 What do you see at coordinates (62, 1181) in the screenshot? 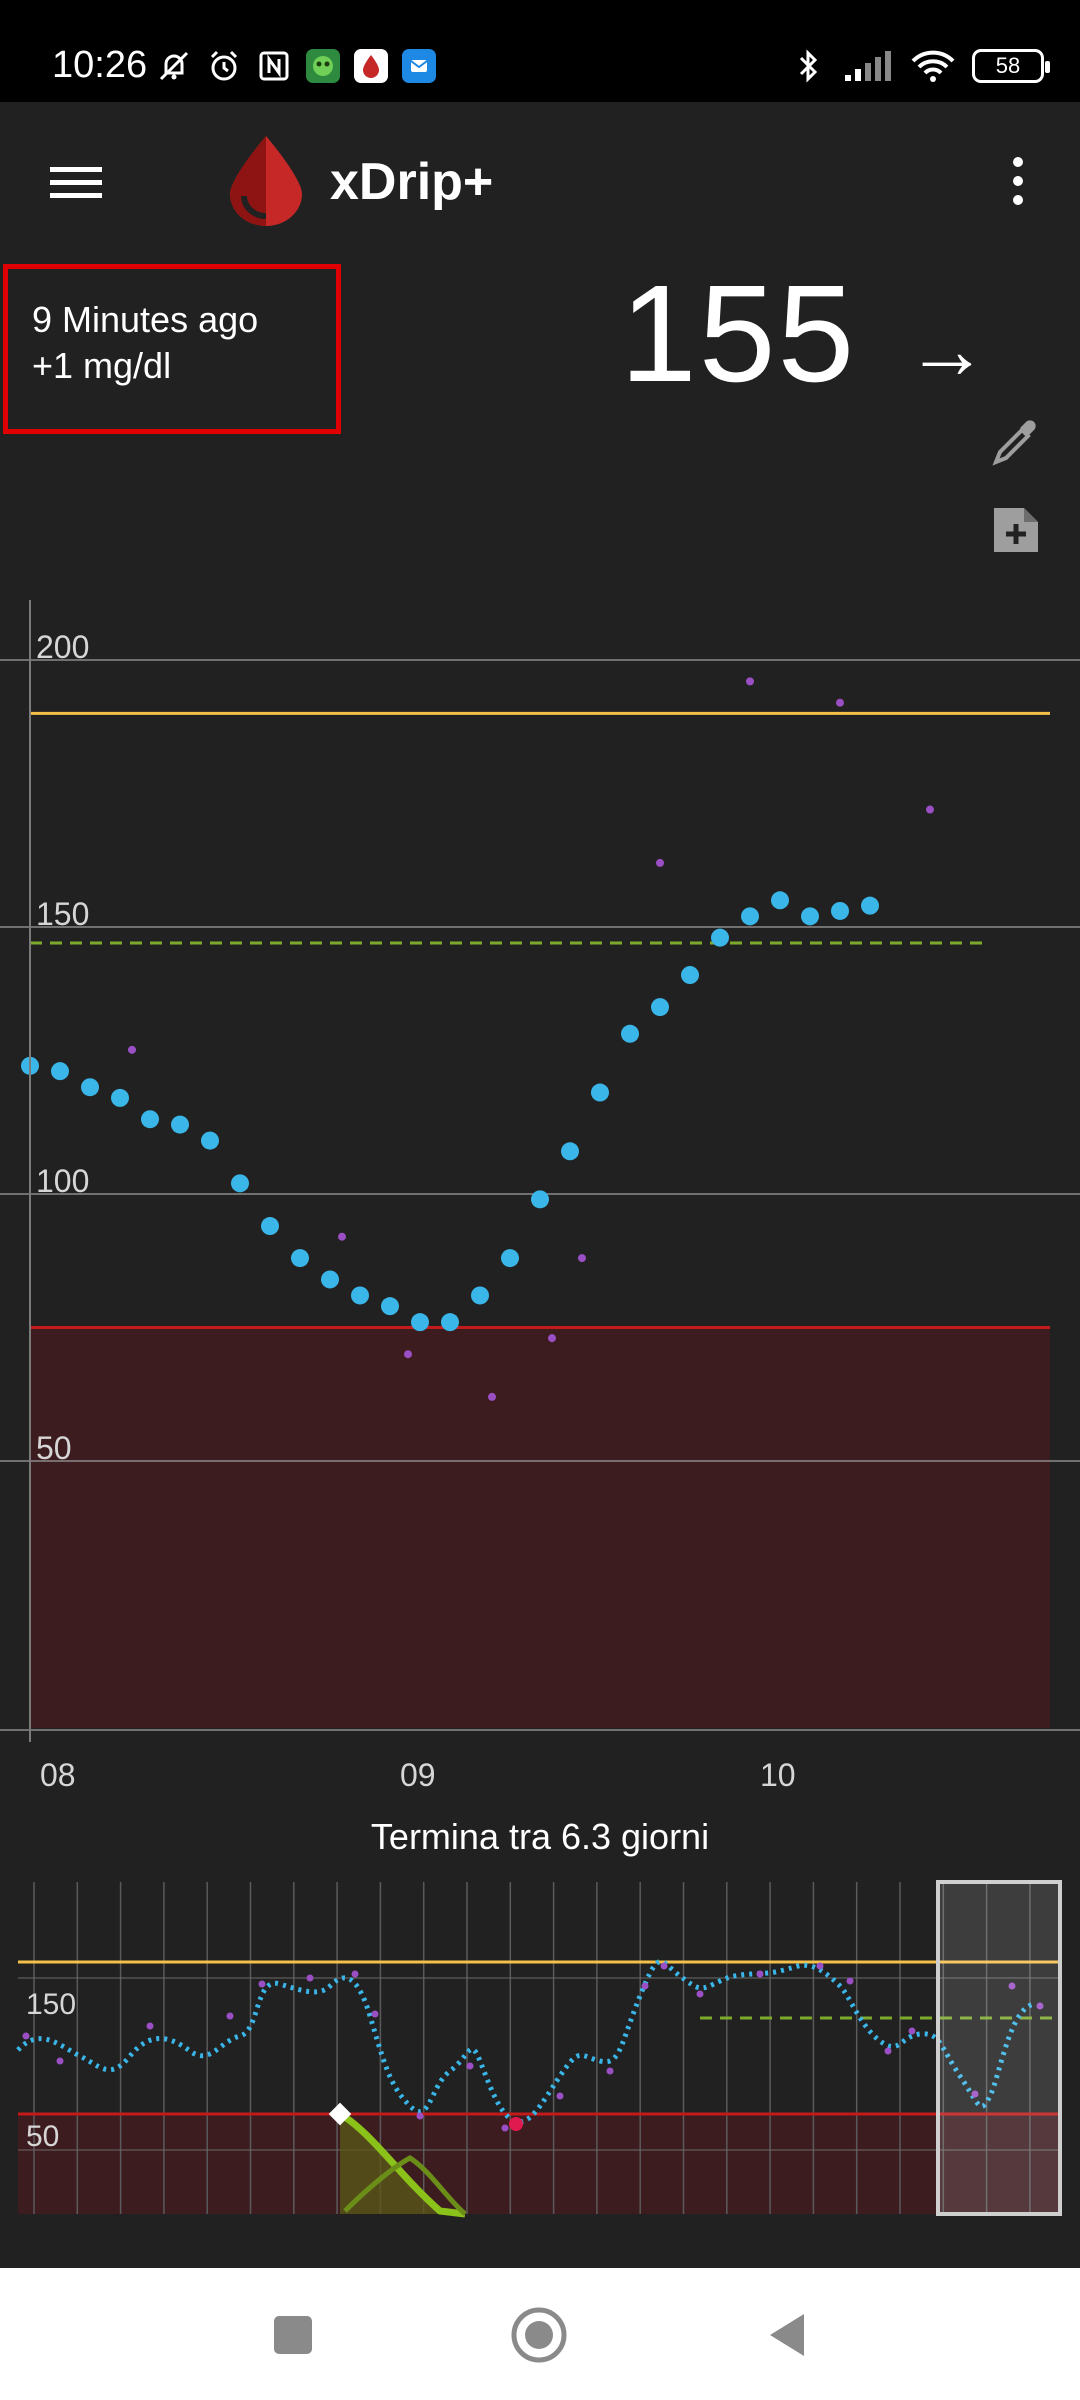
I see `y-tick-label-100: 100` at bounding box center [62, 1181].